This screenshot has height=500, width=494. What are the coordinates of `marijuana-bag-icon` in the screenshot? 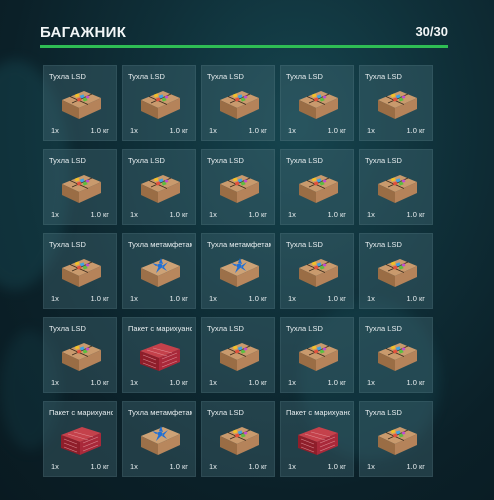 It's located at (160, 356).